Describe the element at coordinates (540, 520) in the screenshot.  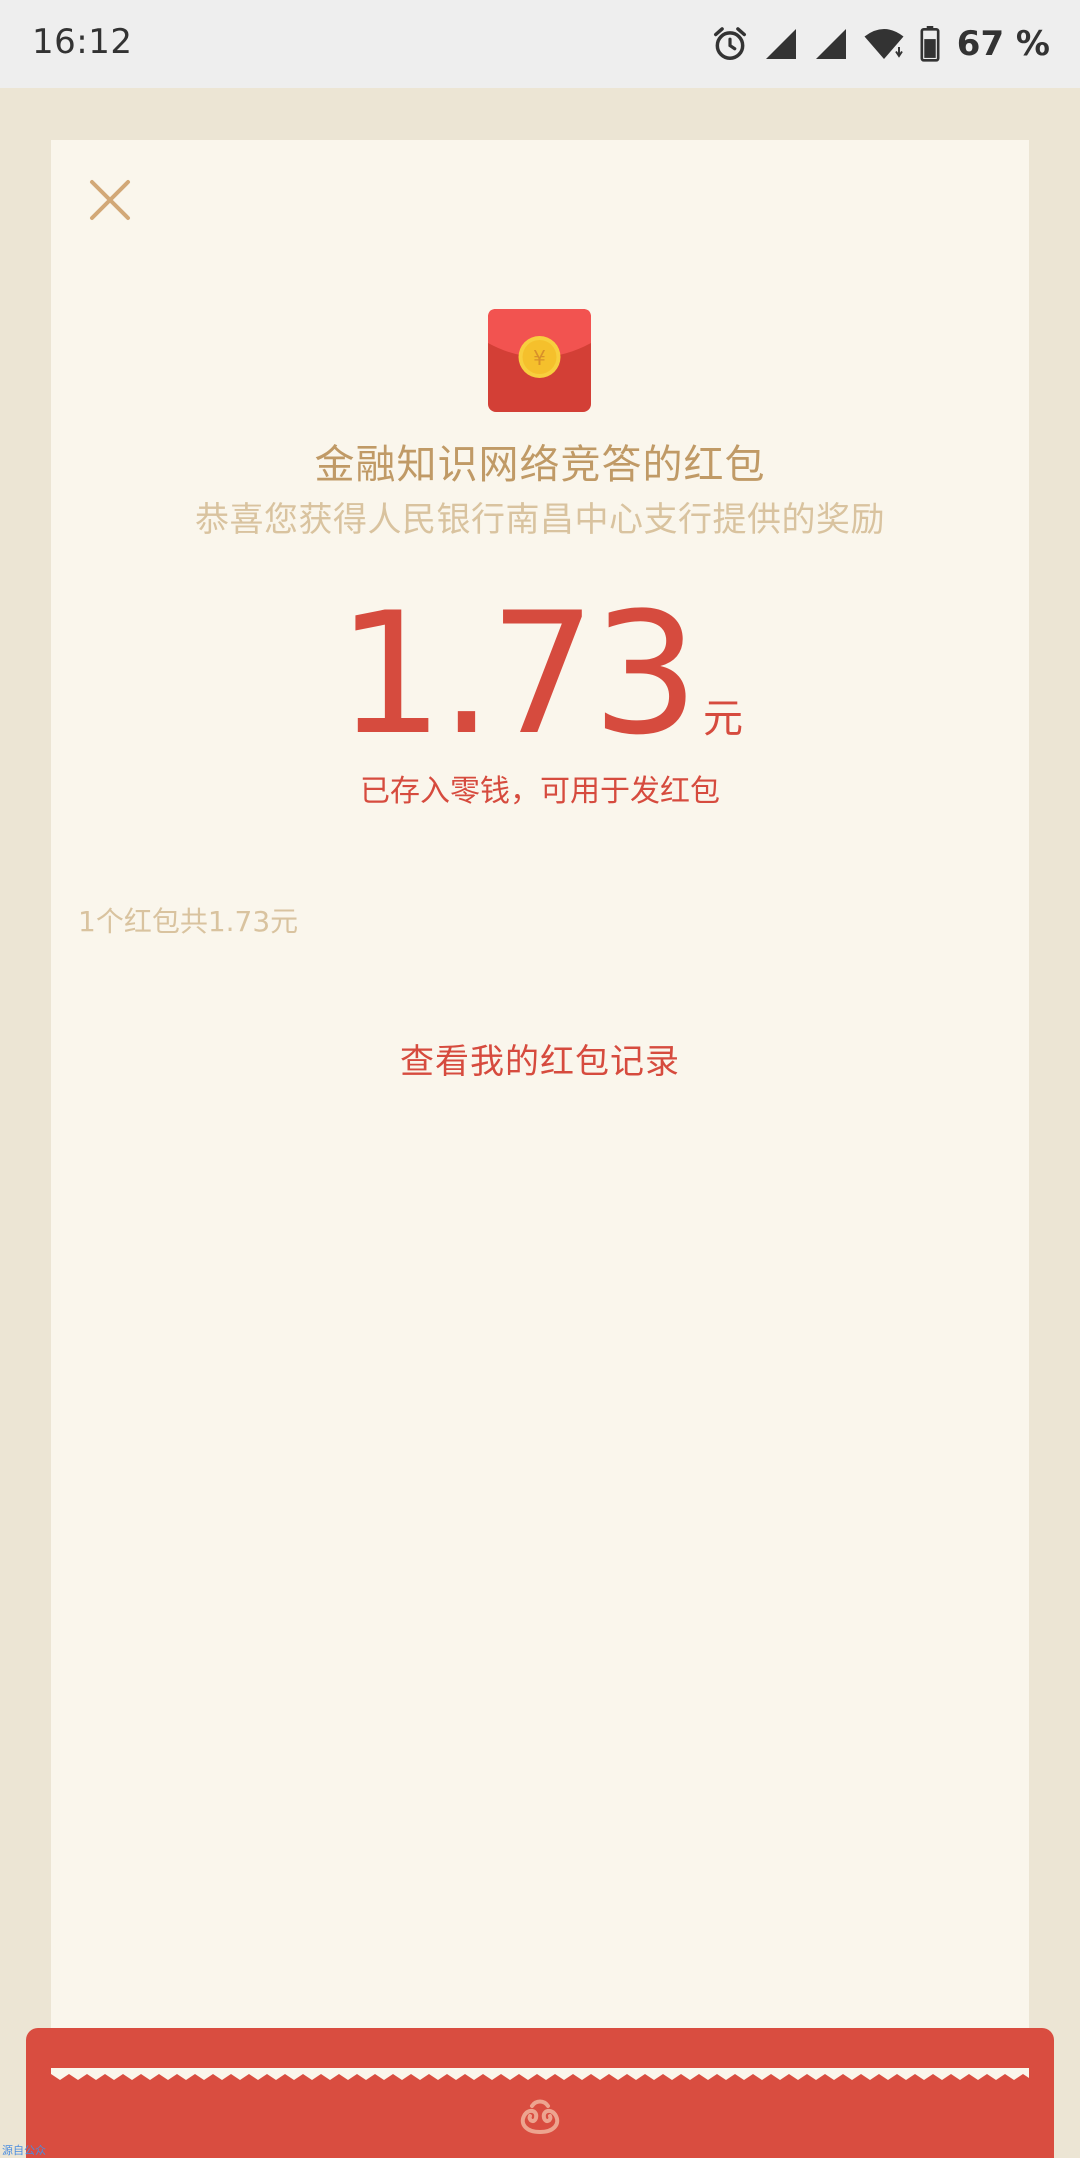
I see `red-packet-subtitle: 恭喜您获得人民银行南昌中心支行提供的奖励` at that location.